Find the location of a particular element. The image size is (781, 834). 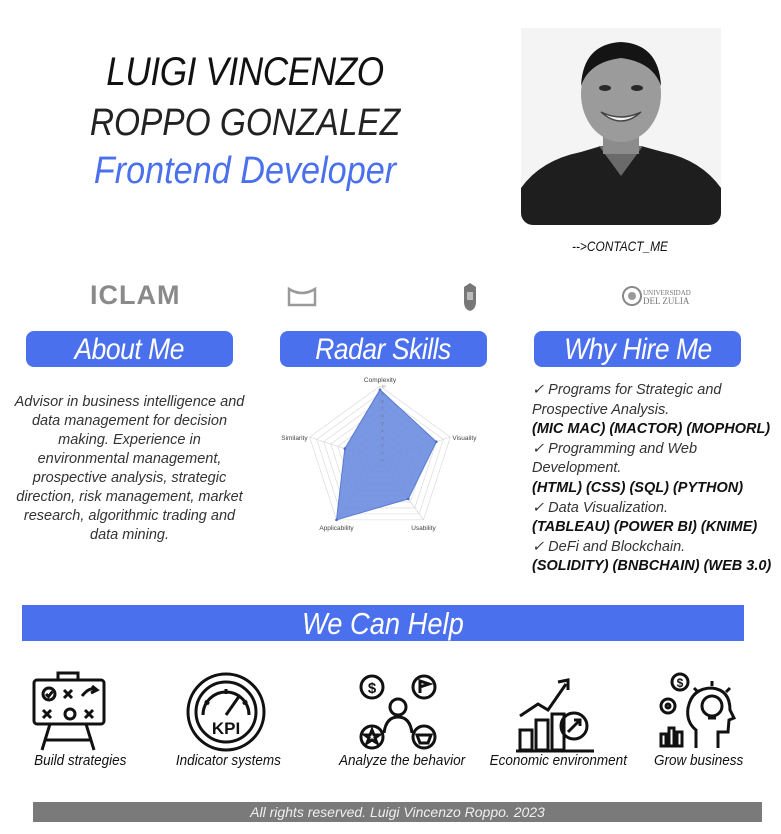

radar-series-area is located at coordinates (386, 454).